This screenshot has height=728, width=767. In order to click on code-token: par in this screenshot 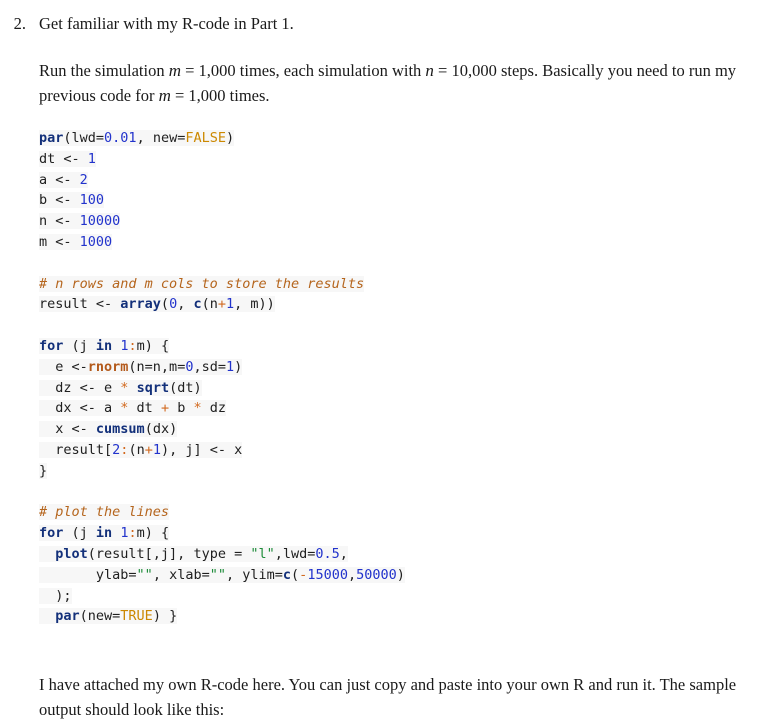, I will do `click(67, 616)`.